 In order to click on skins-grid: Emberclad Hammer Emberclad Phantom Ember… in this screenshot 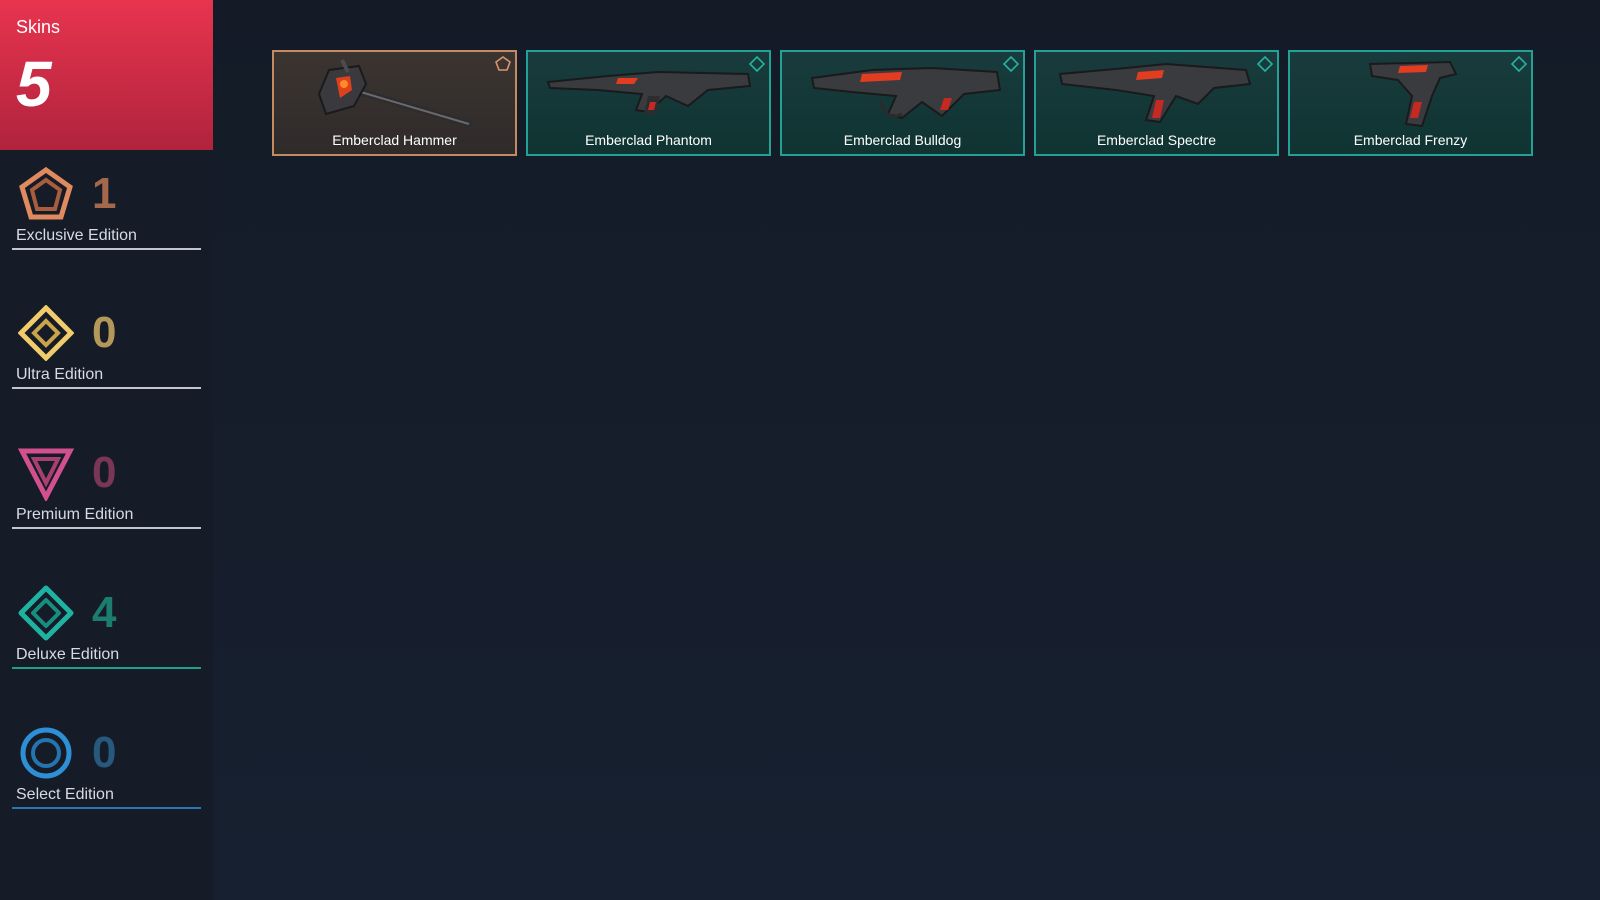, I will do `click(902, 103)`.